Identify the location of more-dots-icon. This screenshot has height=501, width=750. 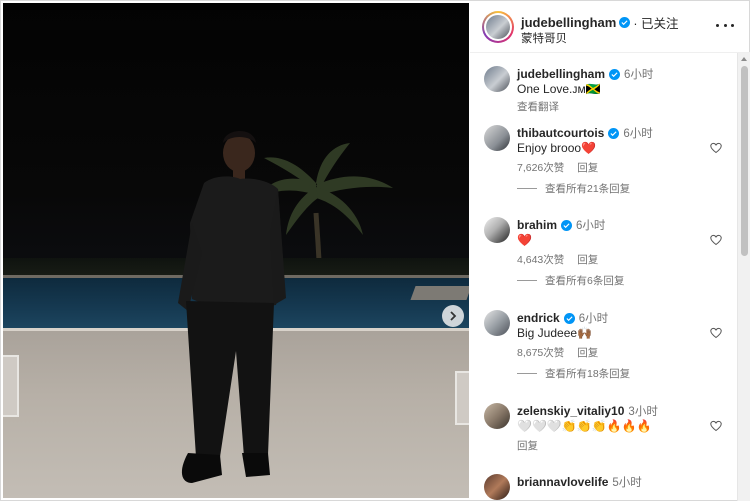
(725, 25).